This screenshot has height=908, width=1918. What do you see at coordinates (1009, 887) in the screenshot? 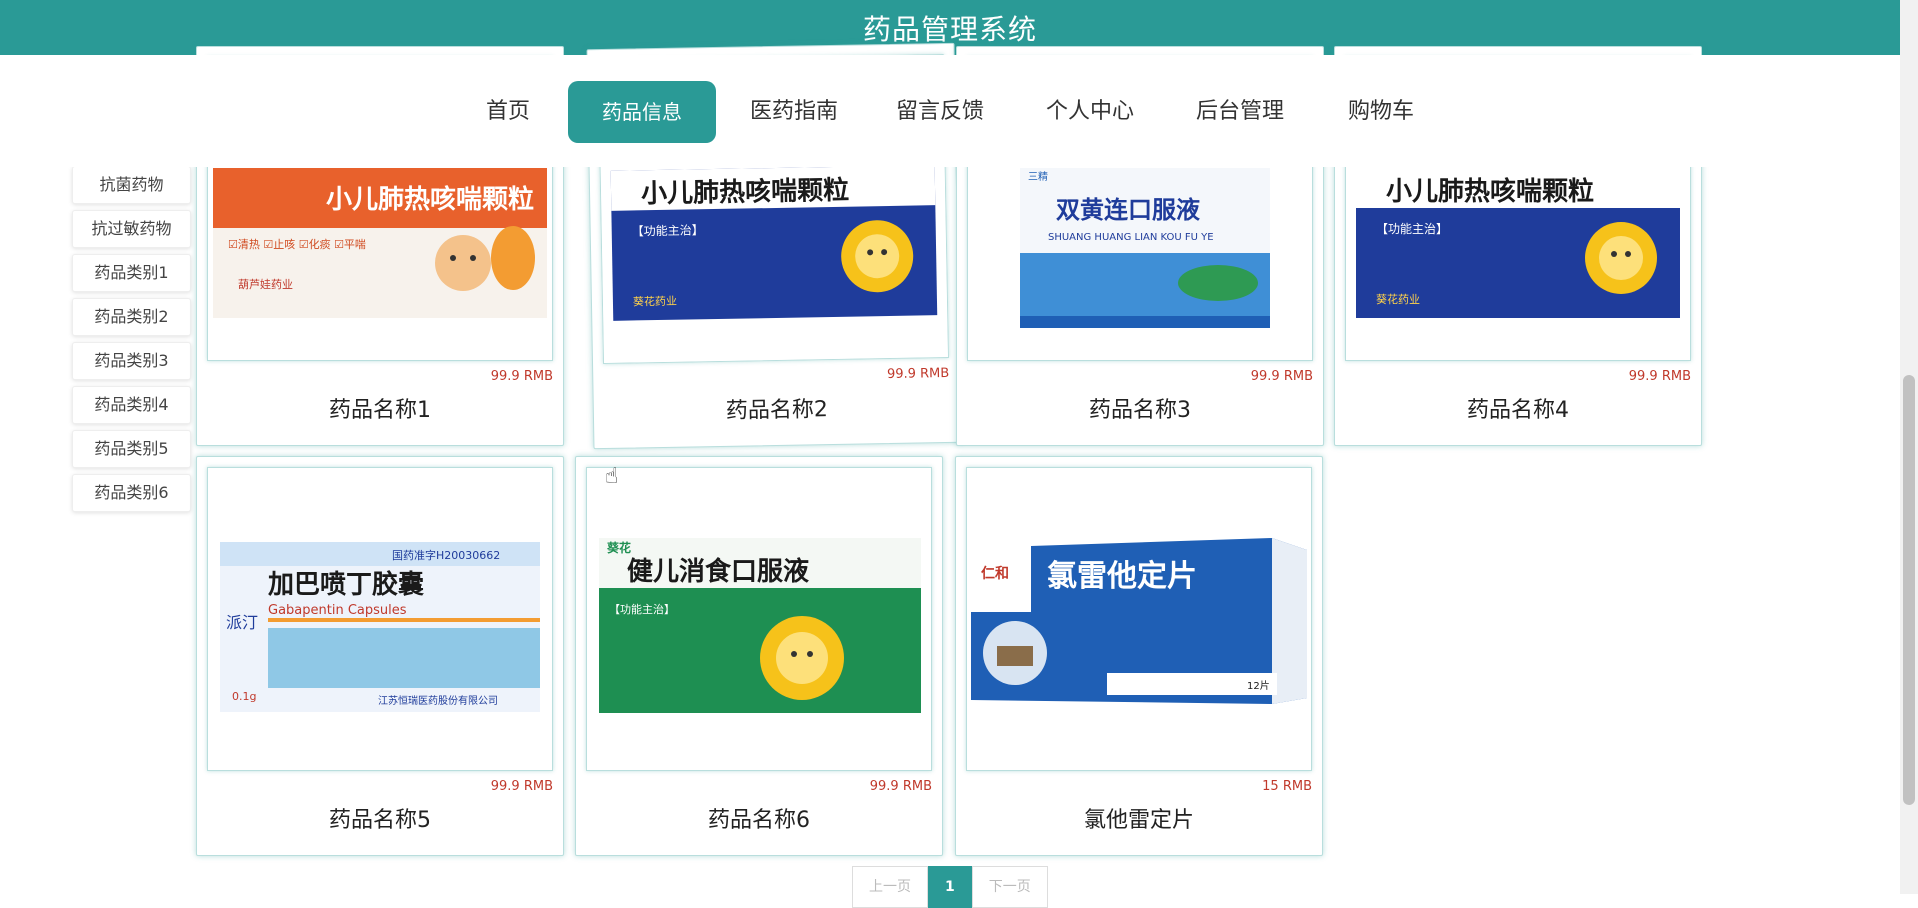
I see `next-page-button: 下一页` at bounding box center [1009, 887].